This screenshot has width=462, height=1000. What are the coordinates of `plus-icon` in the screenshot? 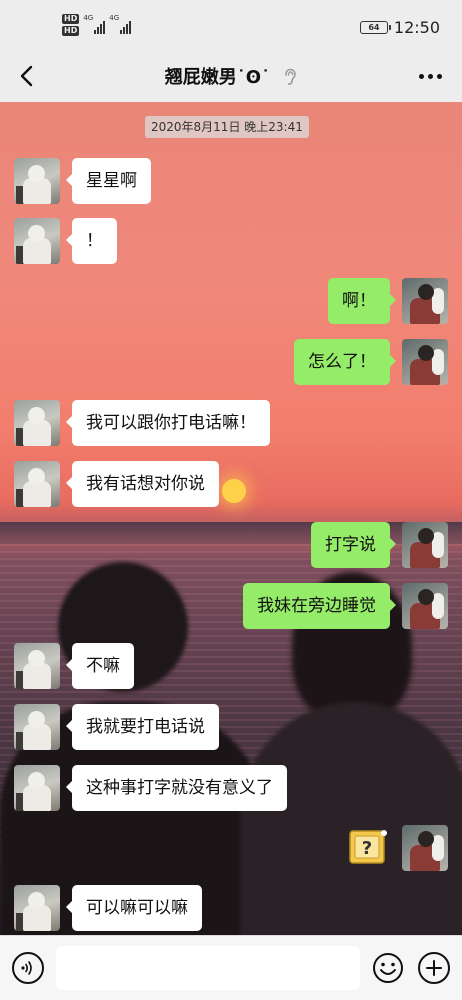 It's located at (434, 968).